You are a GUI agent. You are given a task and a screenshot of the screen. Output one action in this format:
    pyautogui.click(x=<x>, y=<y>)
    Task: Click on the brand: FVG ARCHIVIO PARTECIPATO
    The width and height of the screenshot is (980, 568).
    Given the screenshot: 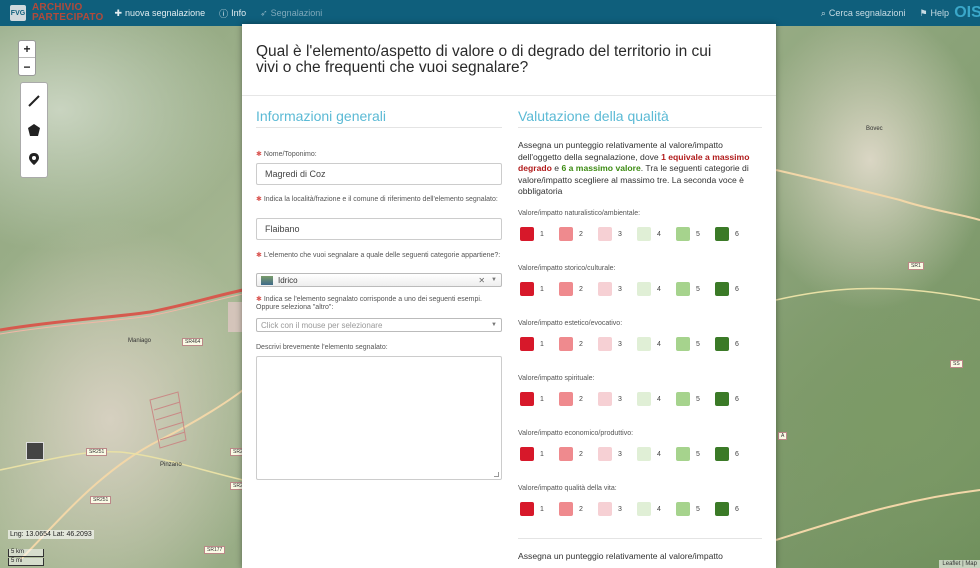 What is the action you would take?
    pyautogui.click(x=53, y=13)
    